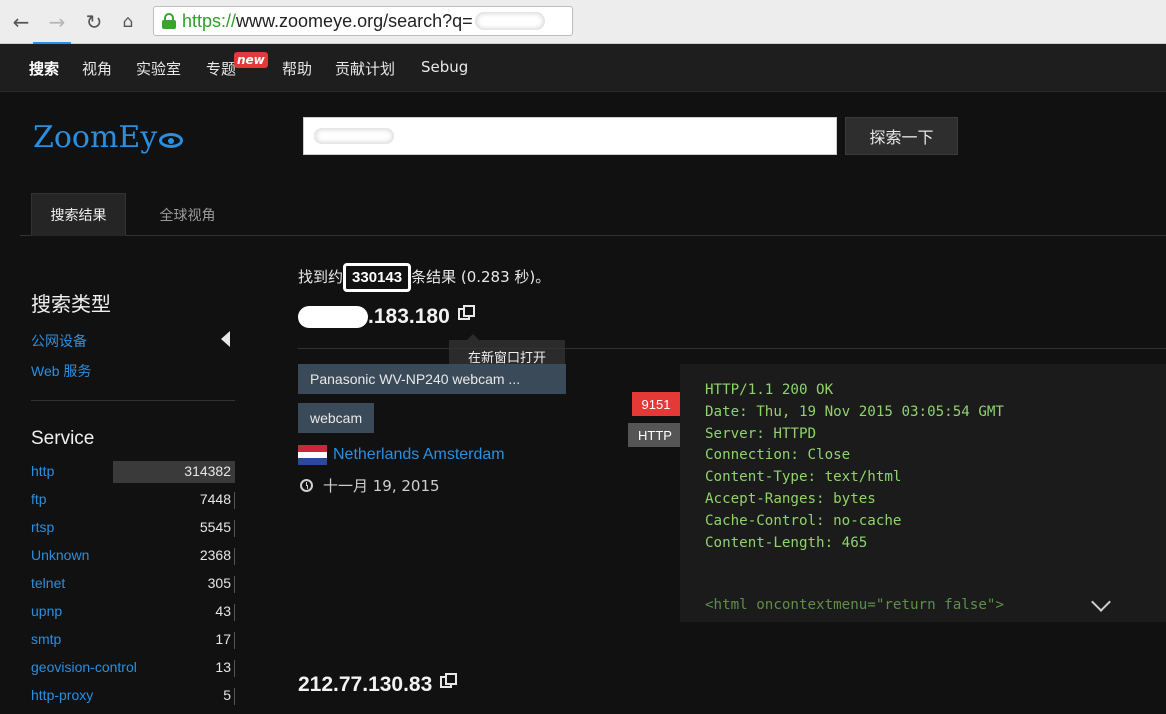 Image resolution: width=1166 pixels, height=714 pixels. Describe the element at coordinates (306, 485) in the screenshot. I see `clock-icon` at that location.